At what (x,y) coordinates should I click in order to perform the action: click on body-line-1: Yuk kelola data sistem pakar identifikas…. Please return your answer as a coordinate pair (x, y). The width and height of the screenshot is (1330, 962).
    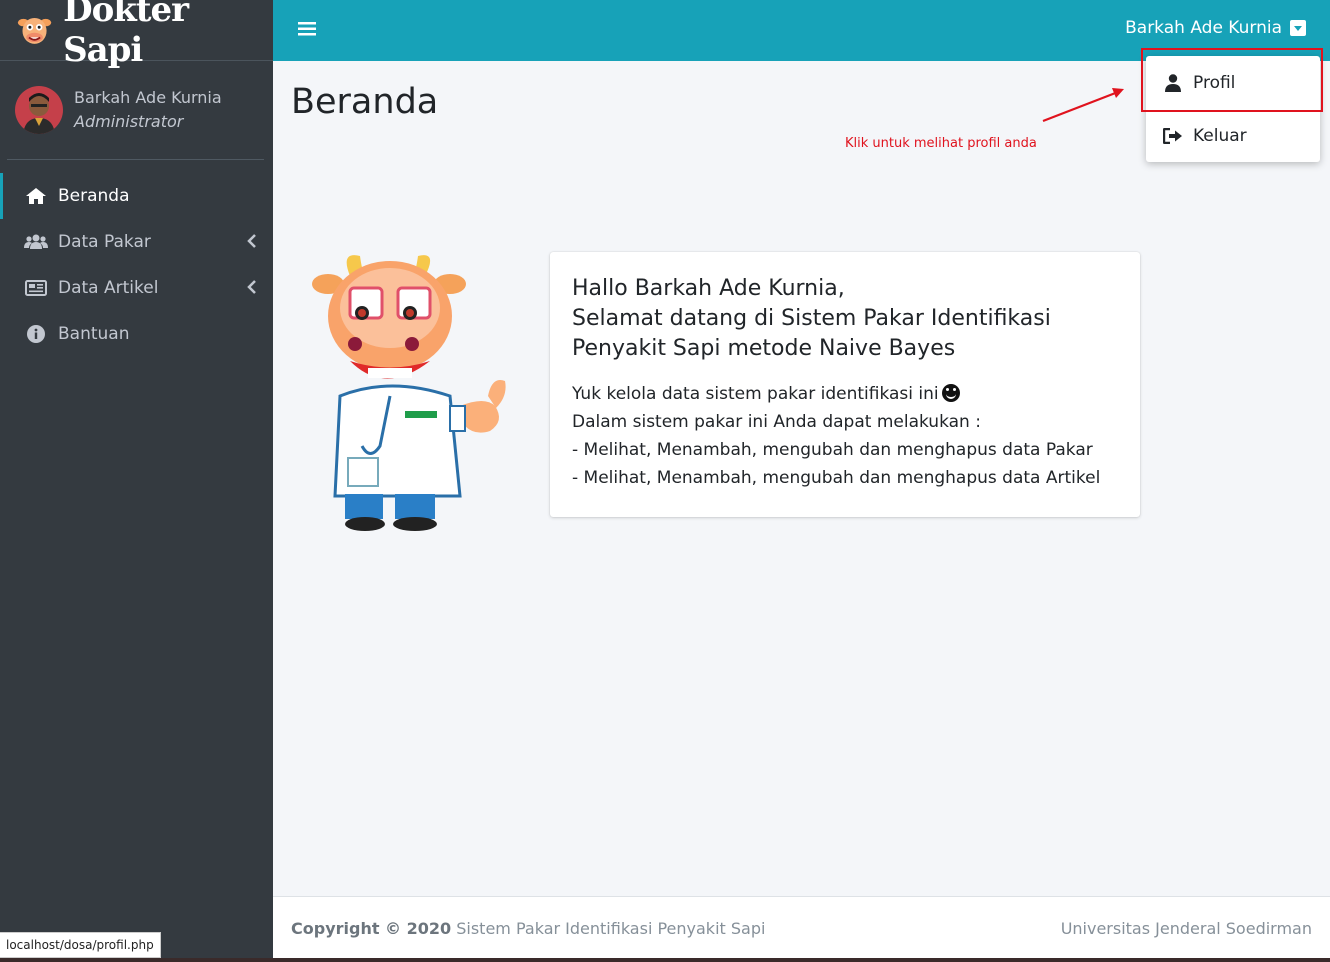
    Looking at the image, I should click on (755, 394).